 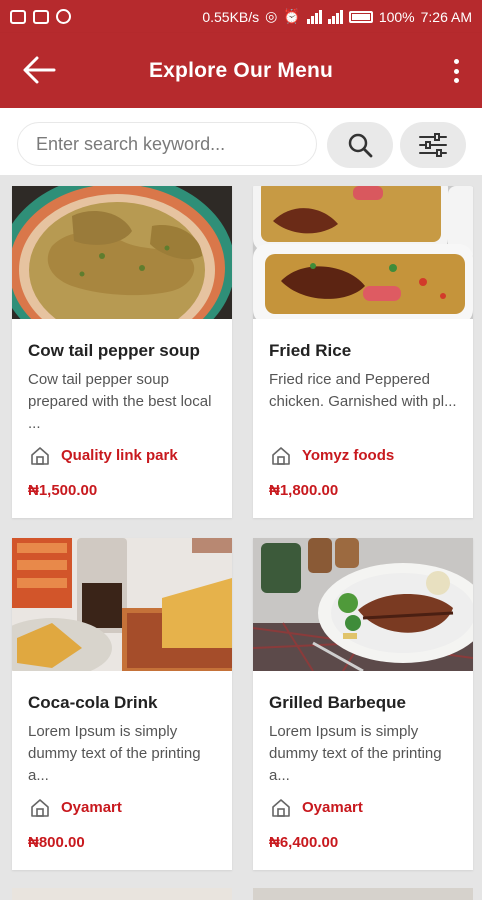 I want to click on store-name: Quality link park, so click(x=119, y=455).